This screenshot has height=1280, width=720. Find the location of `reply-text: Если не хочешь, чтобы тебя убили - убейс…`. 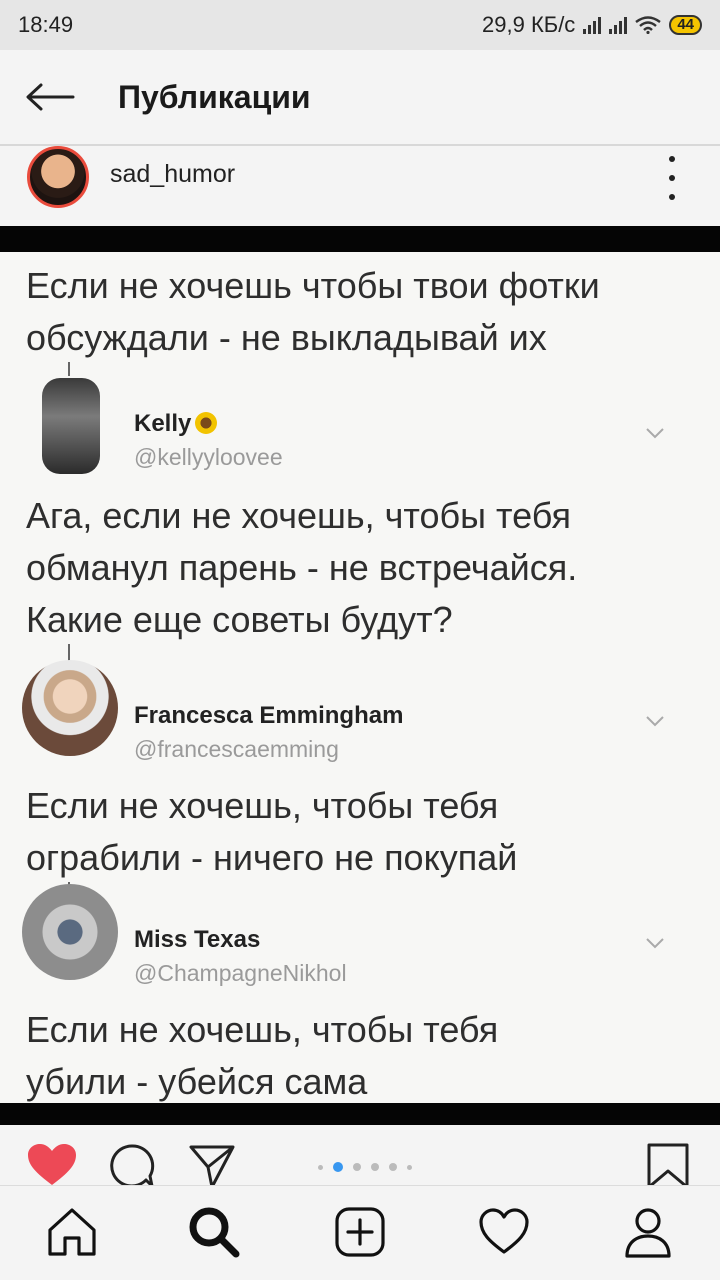

reply-text: Если не хочешь, чтобы тебя убили - убейс… is located at coordinates (262, 1055).